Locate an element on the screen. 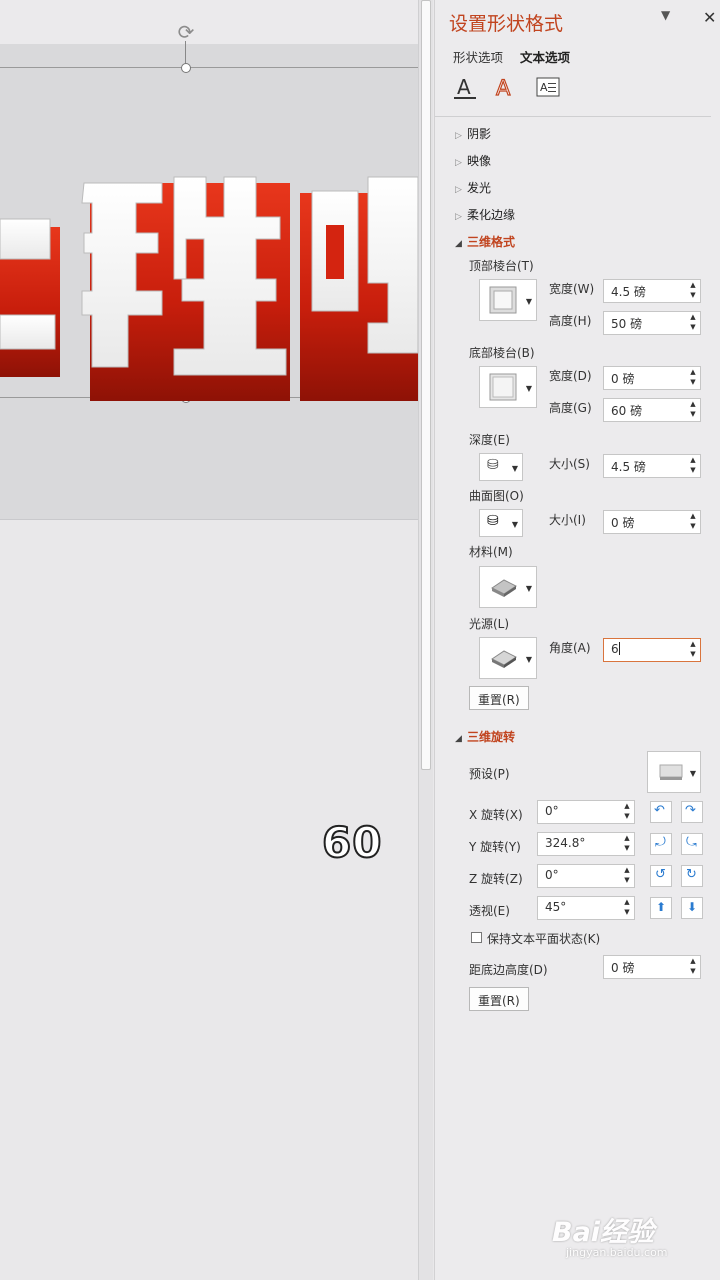 Image resolution: width=720 pixels, height=1280 pixels. y-rotation-spinner: 324.8° ▲ ▼ is located at coordinates (586, 844).